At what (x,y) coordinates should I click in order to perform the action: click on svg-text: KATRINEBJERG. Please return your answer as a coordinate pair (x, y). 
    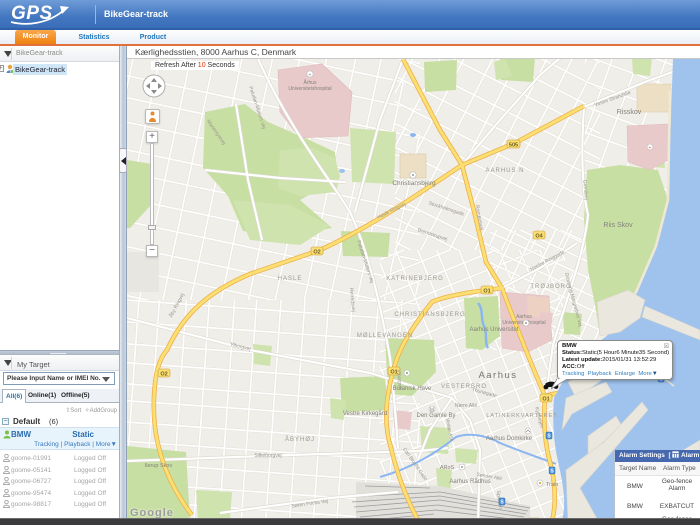
    Looking at the image, I should click on (415, 279).